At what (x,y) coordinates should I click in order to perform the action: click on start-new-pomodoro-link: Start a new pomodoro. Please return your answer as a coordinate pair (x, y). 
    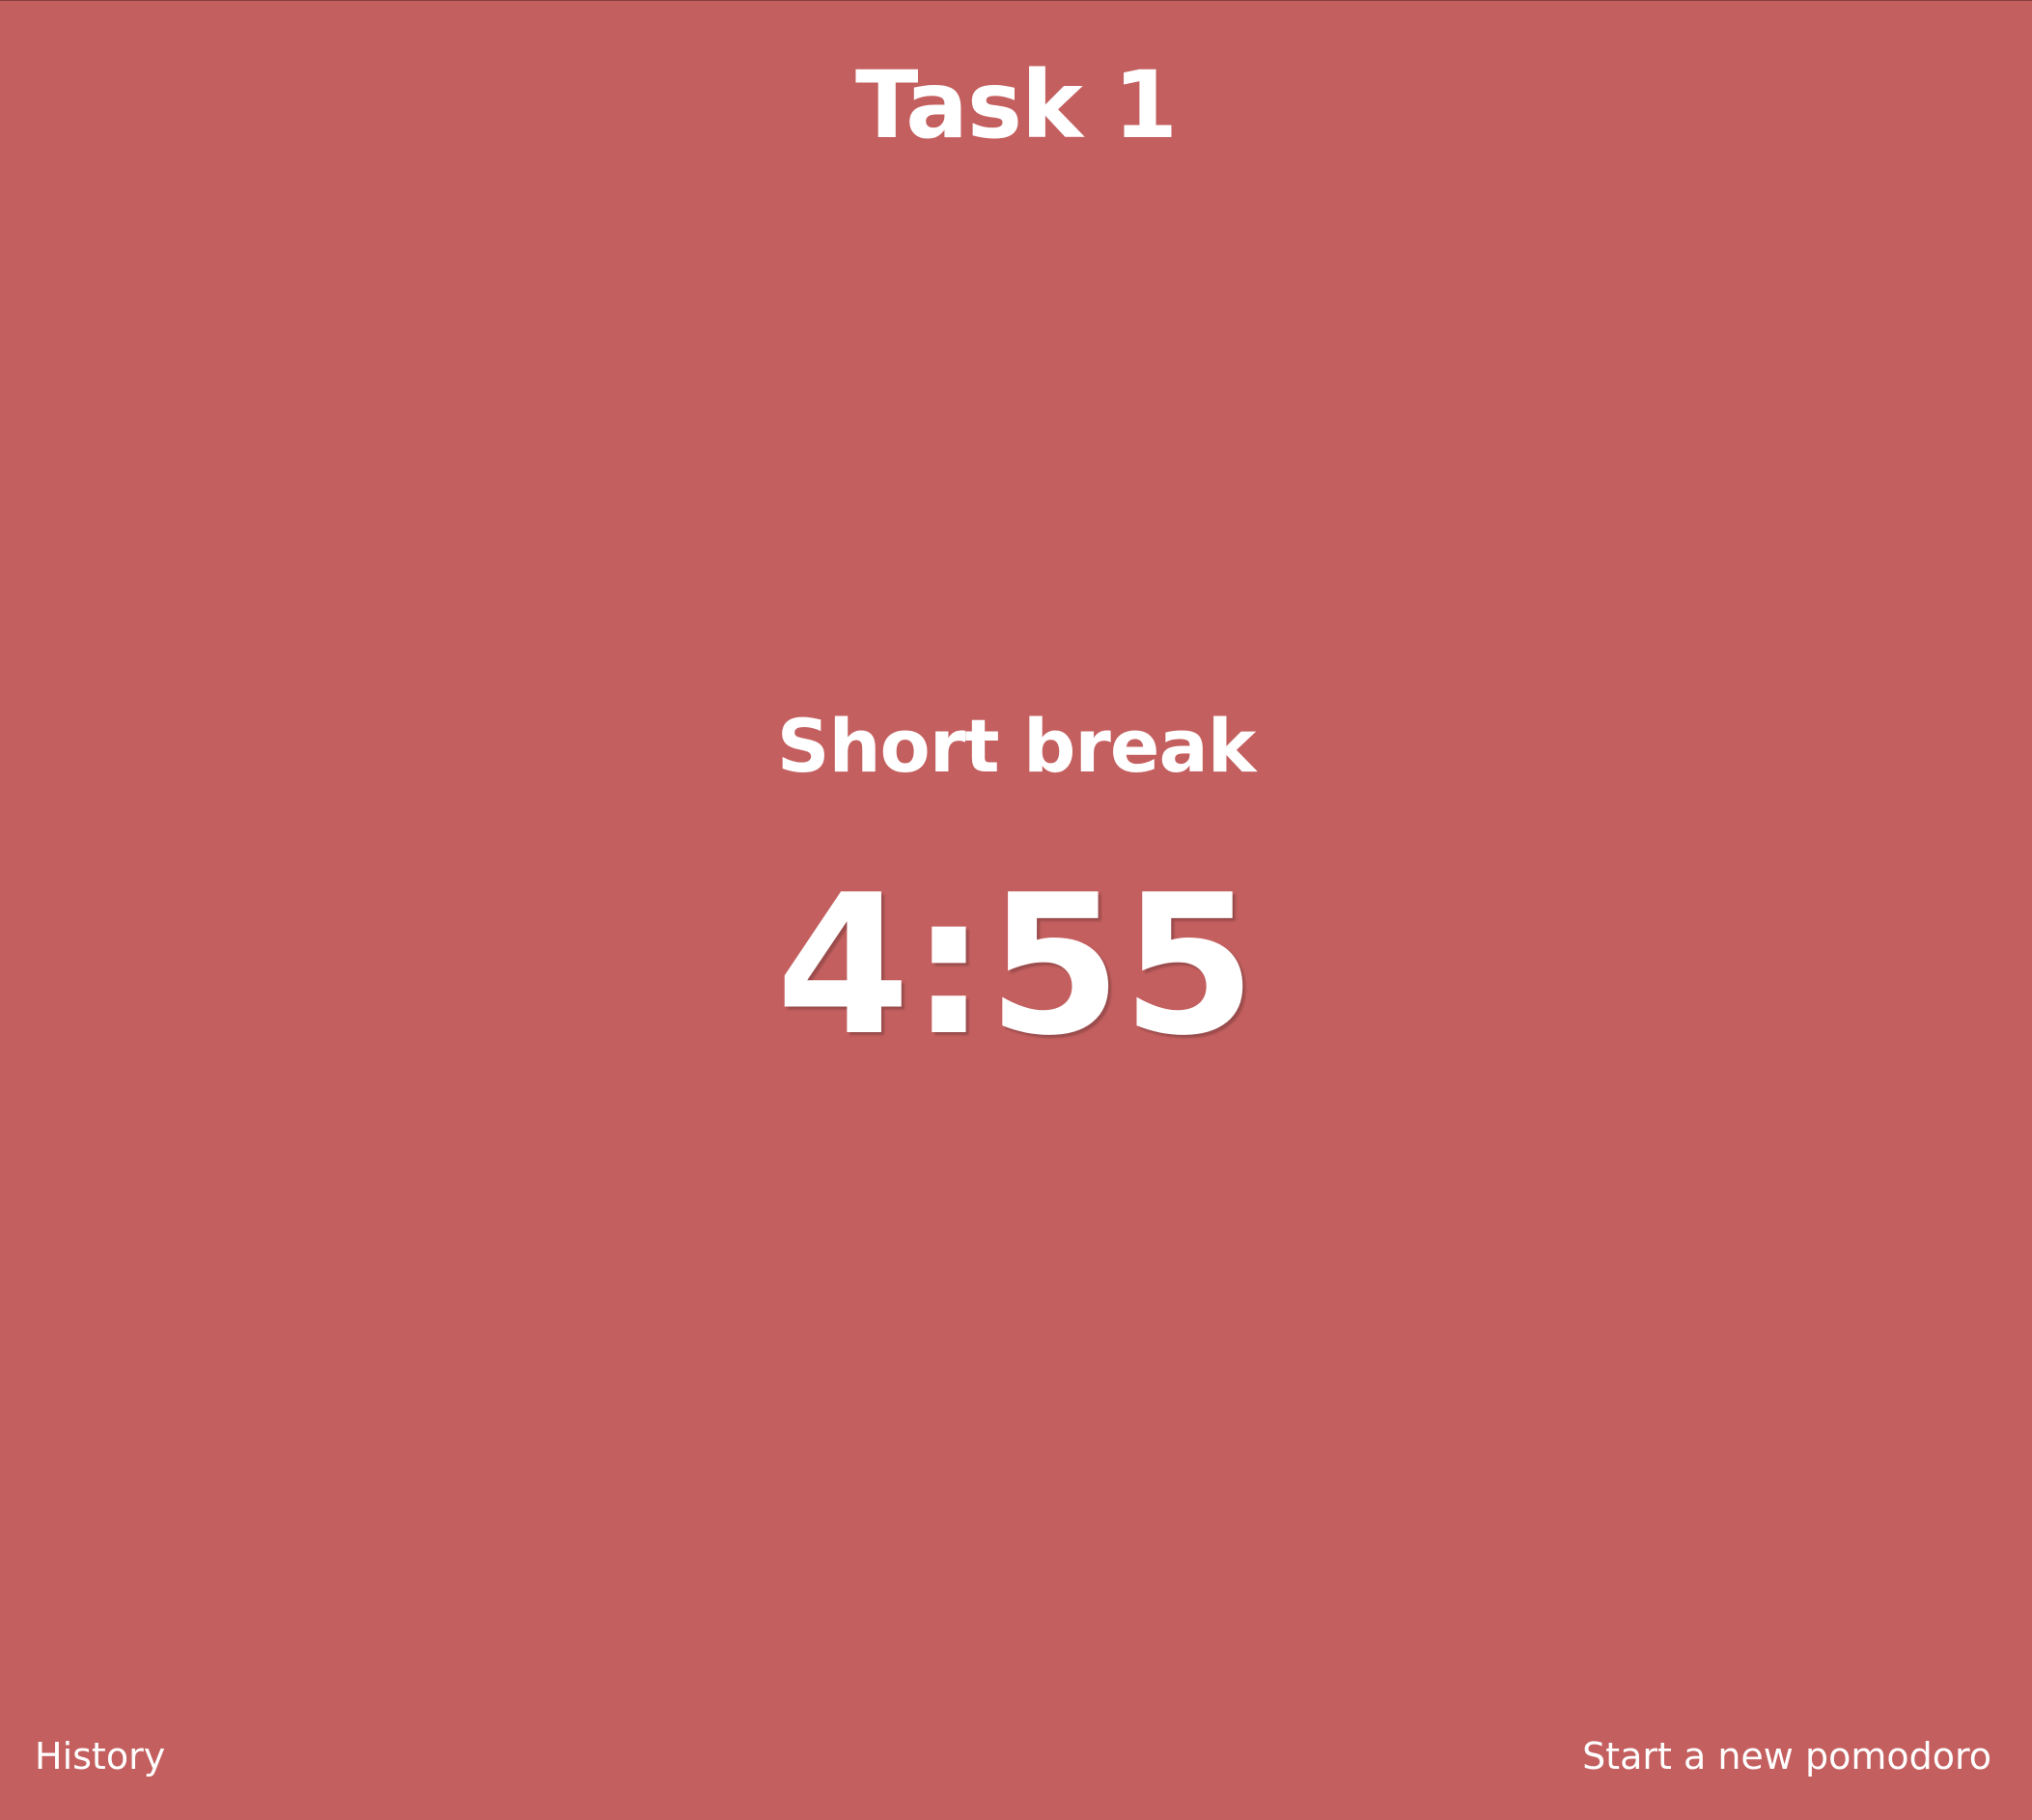
    Looking at the image, I should click on (1786, 1756).